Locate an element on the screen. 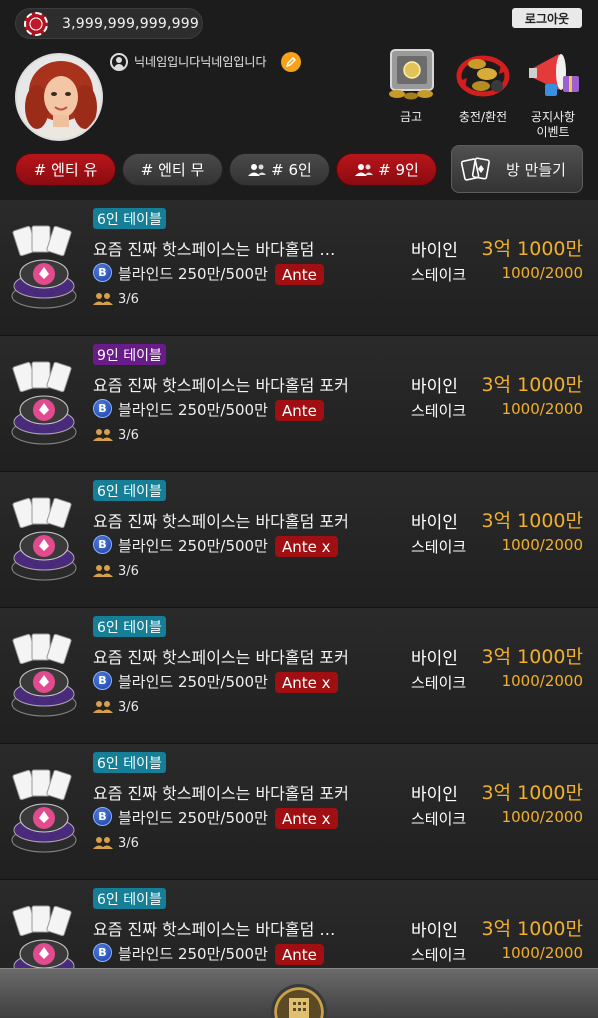 The height and width of the screenshot is (1018, 598). exchange-button: 충전/환전 is located at coordinates (483, 93).